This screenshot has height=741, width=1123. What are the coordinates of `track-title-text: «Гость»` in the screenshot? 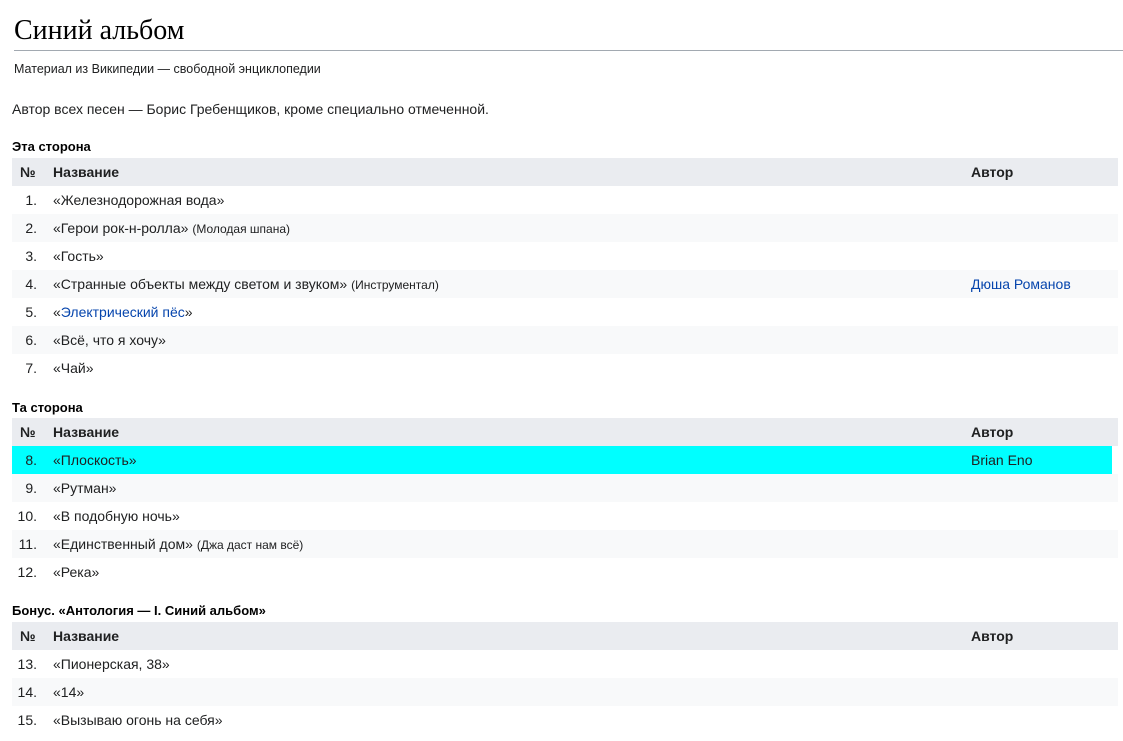 It's located at (78, 256).